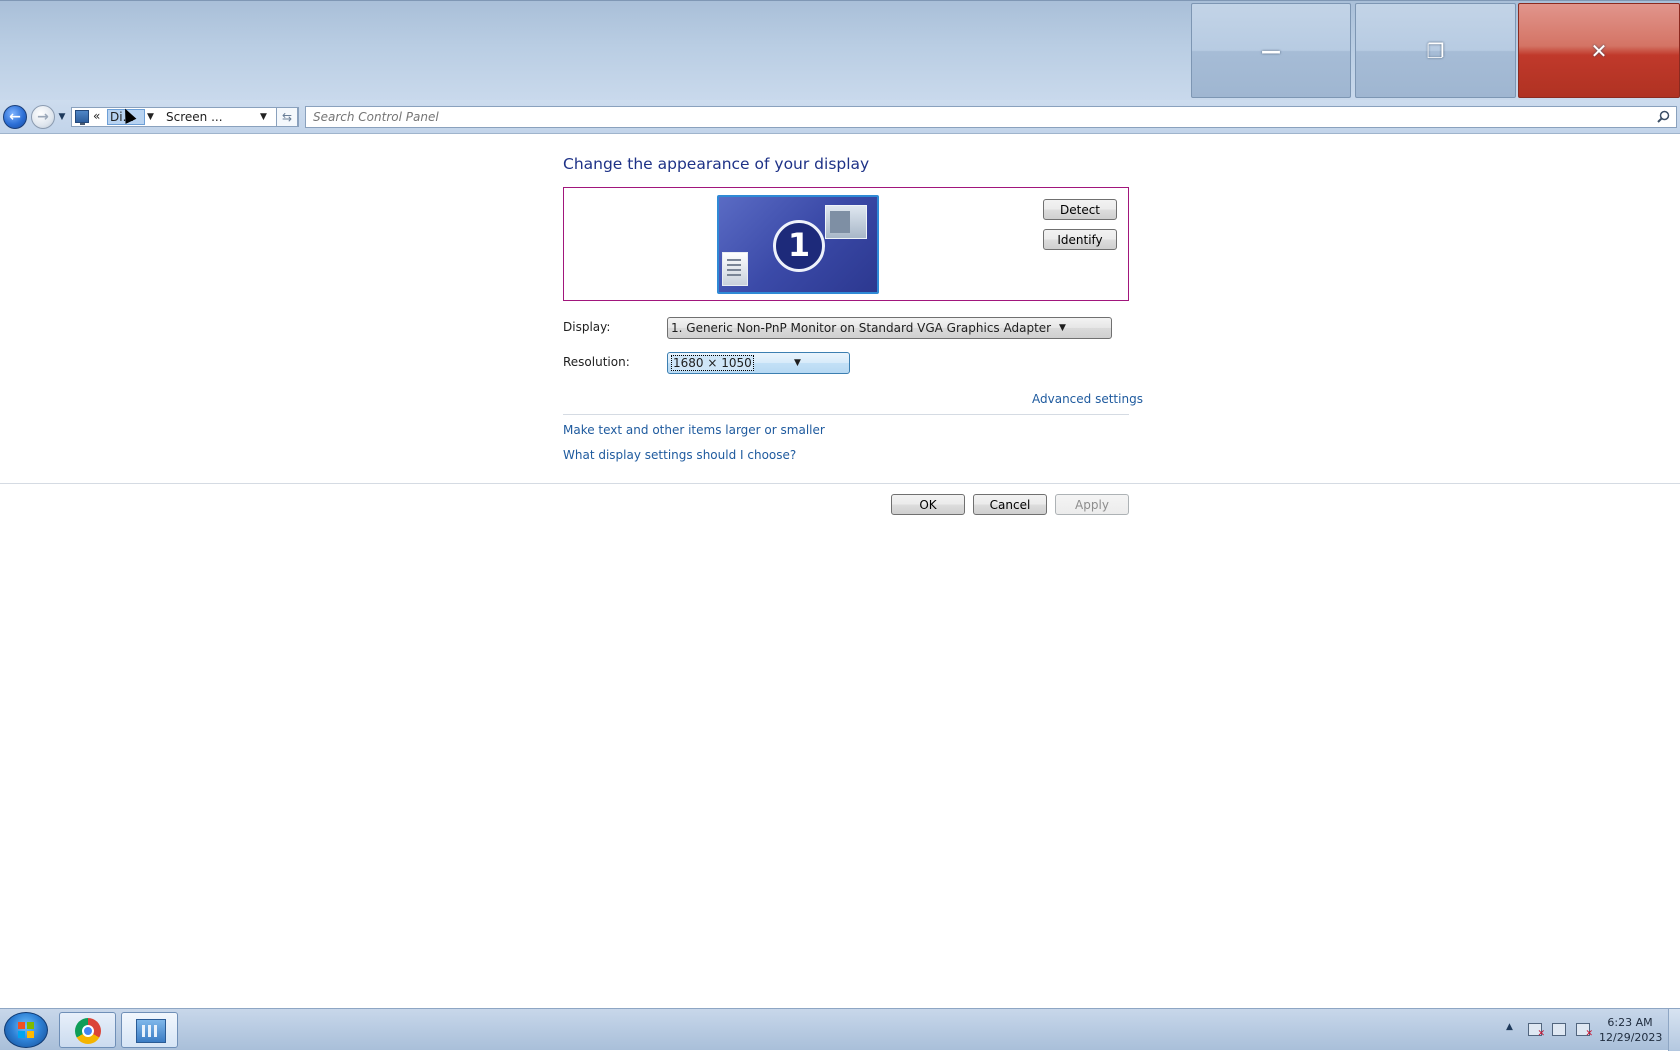  I want to click on taskbar: ▲ ✕ ✕ 6:23 AM 12/29/2023, so click(840, 1029).